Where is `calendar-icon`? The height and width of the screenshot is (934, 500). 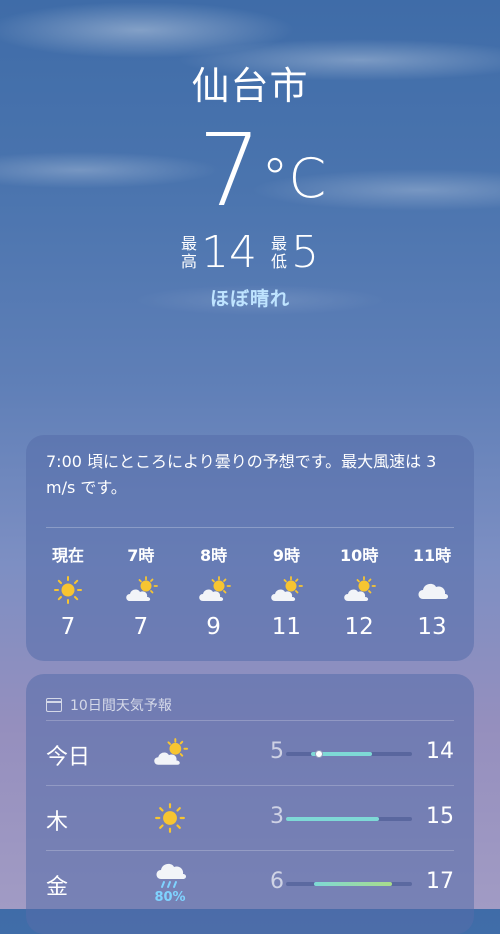 calendar-icon is located at coordinates (54, 705).